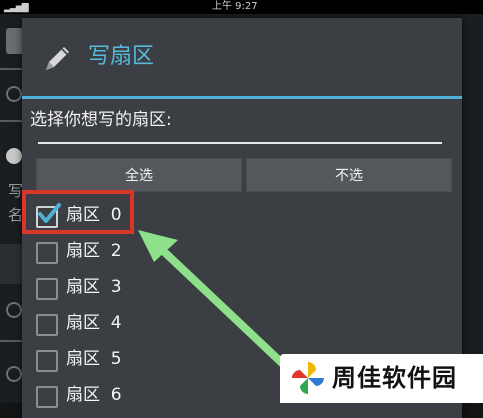 The height and width of the screenshot is (418, 483). Describe the element at coordinates (16, 8) in the screenshot. I see `signal-icon: ▂▃▅▇` at that location.